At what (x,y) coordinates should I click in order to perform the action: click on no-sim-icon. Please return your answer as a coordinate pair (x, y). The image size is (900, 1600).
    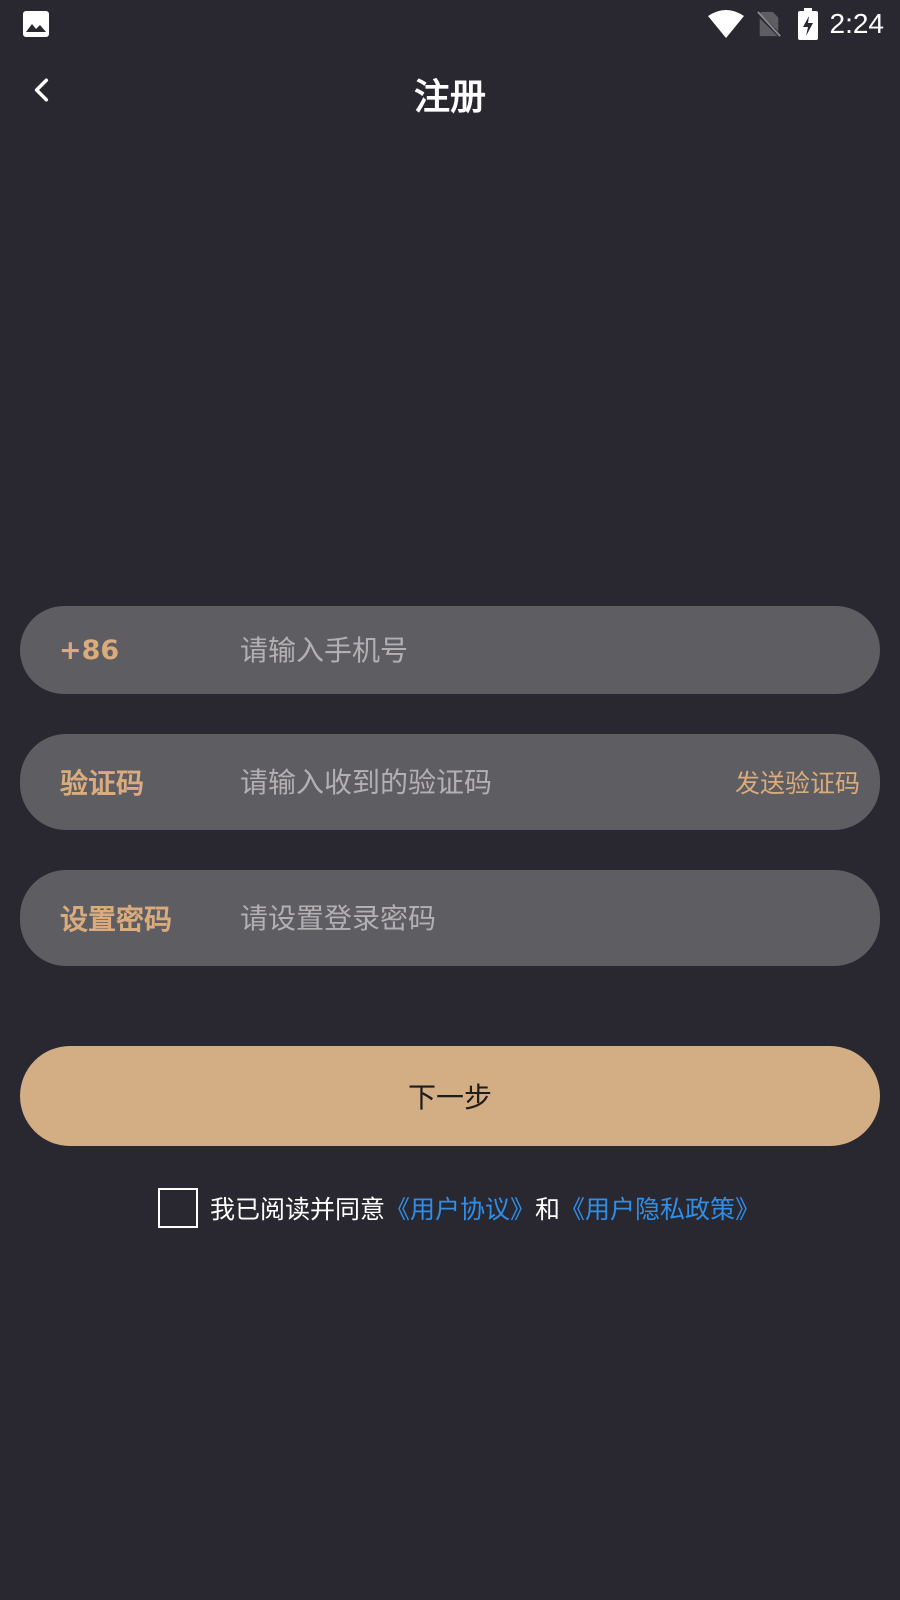
    Looking at the image, I should click on (768, 24).